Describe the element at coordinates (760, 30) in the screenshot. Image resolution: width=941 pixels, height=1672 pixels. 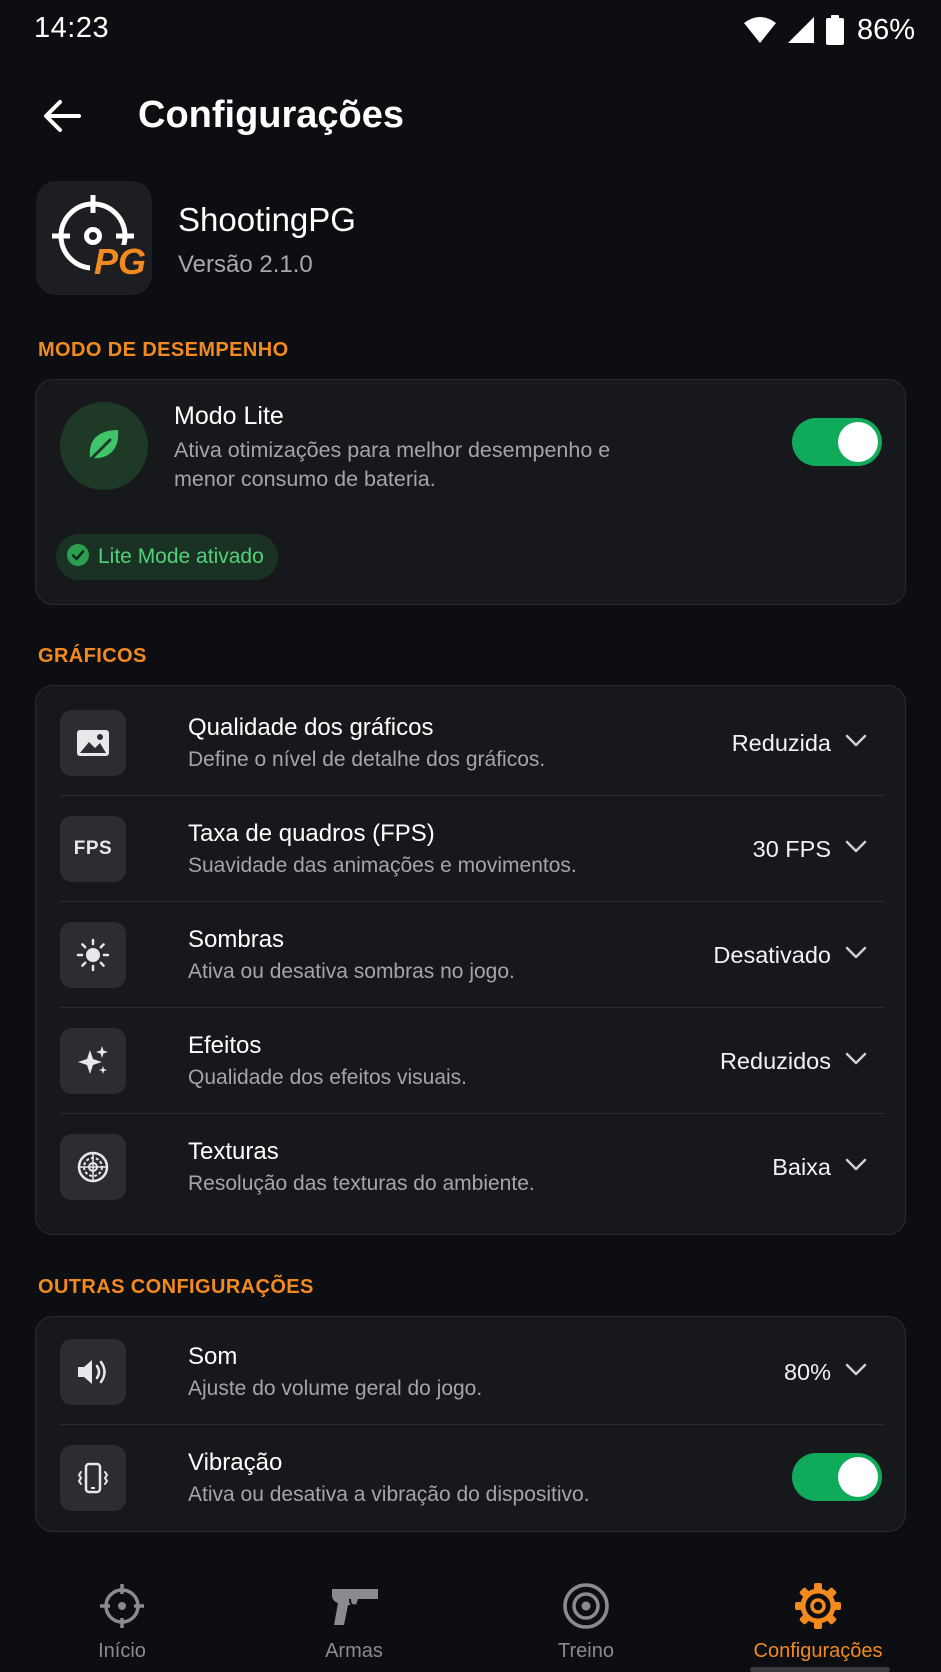
I see `wifi-icon` at that location.